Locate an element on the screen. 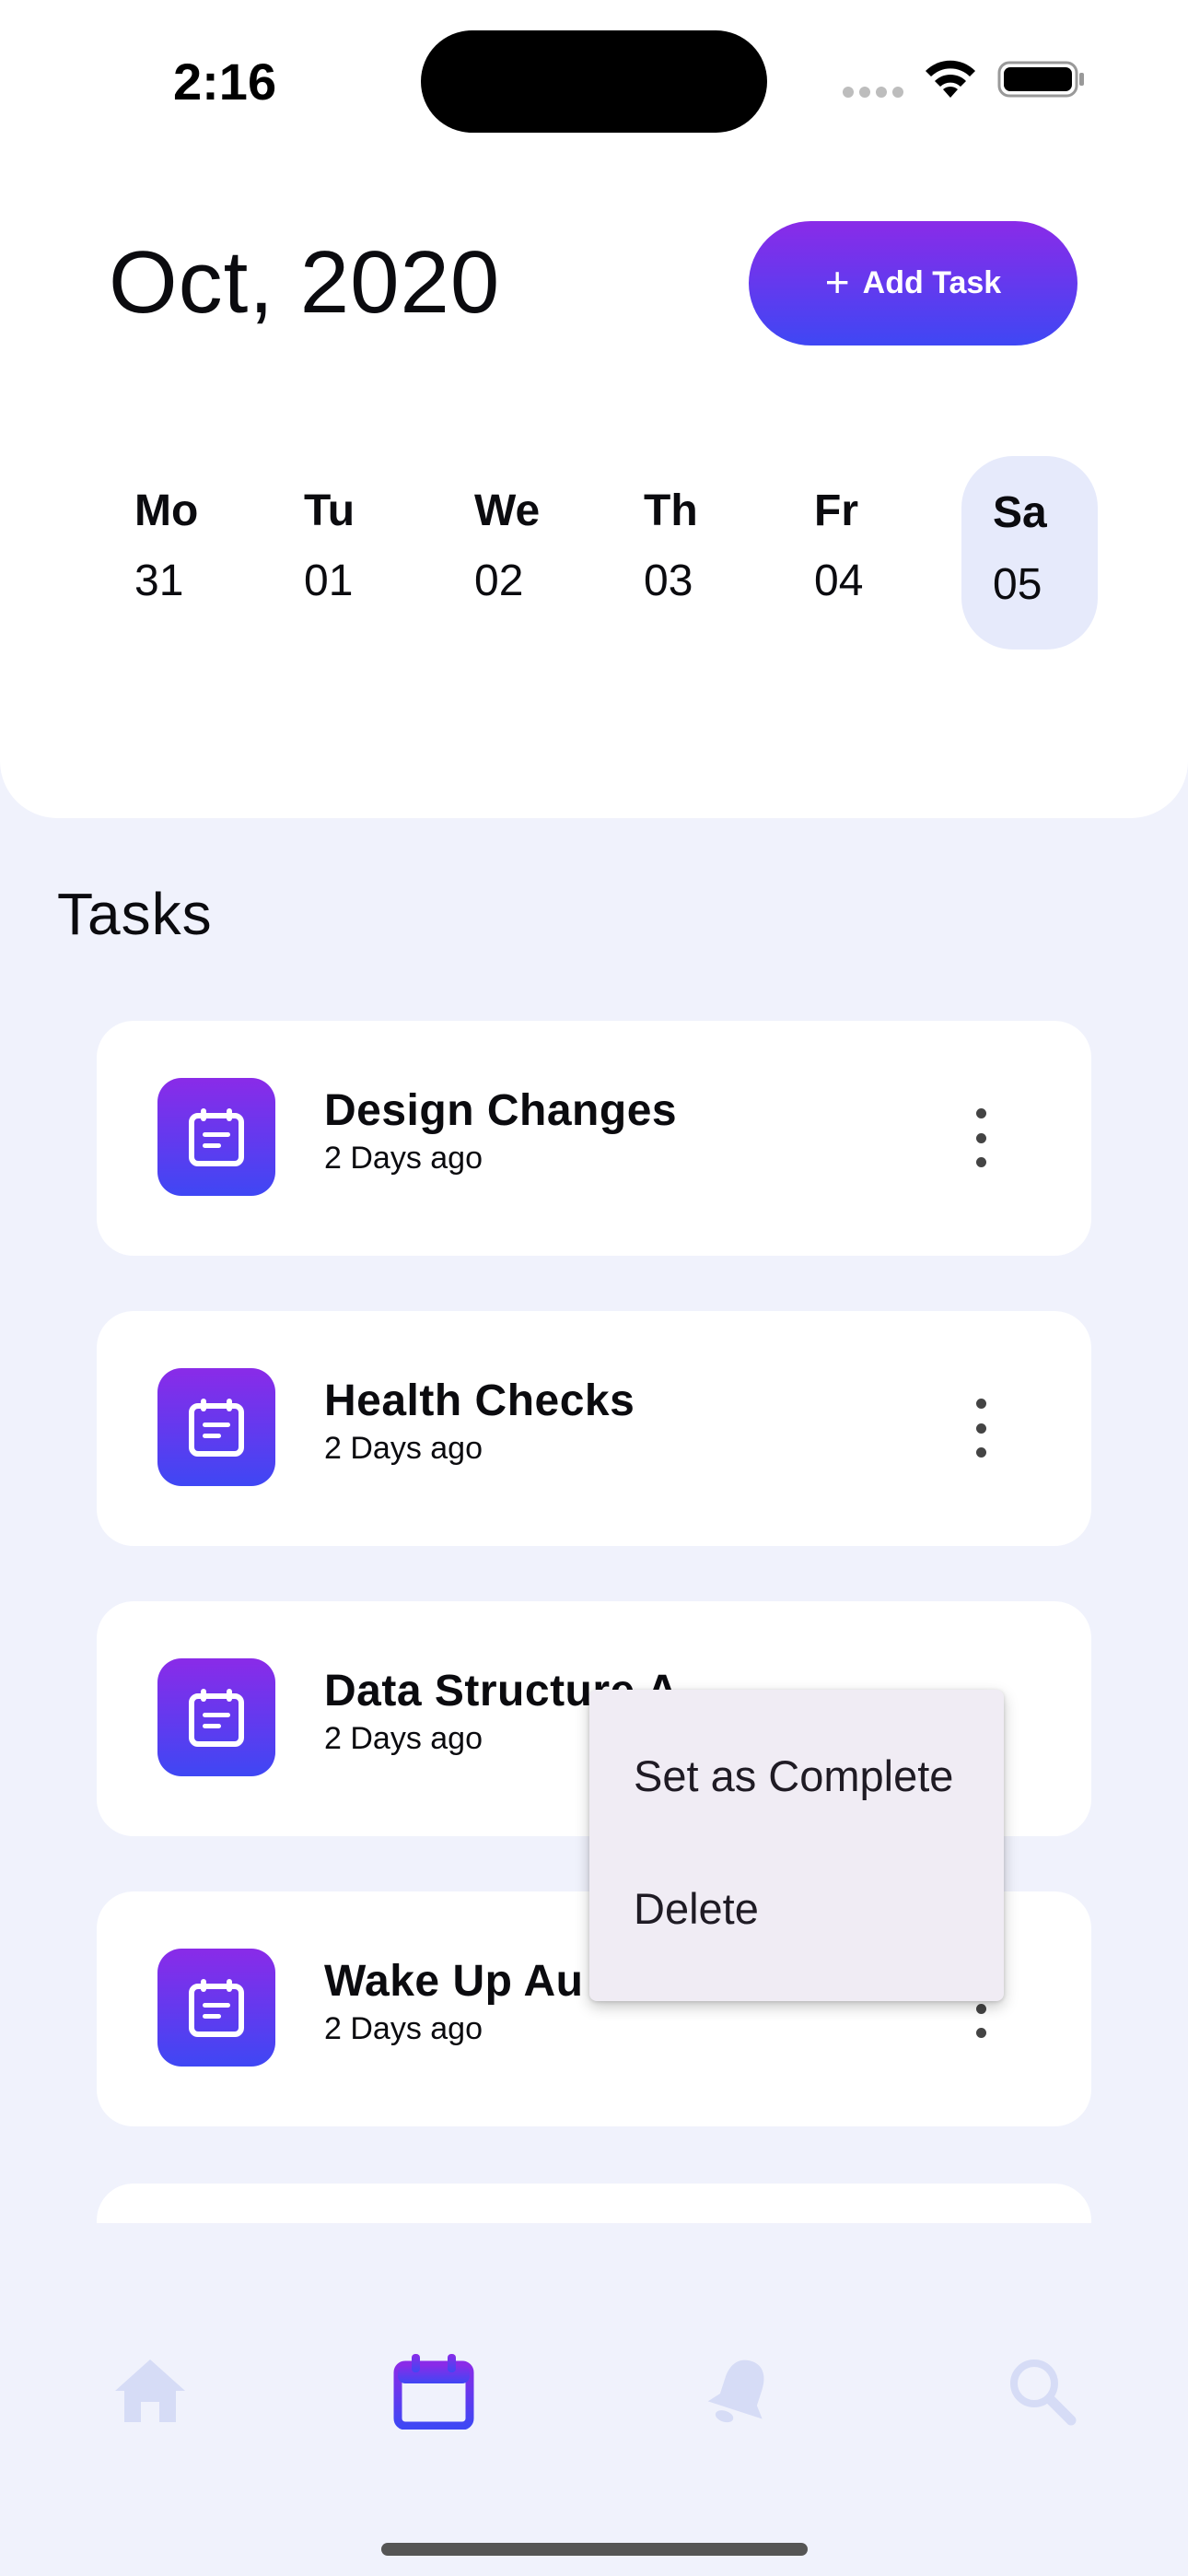  date-item: Mo 31 is located at coordinates (197, 553).